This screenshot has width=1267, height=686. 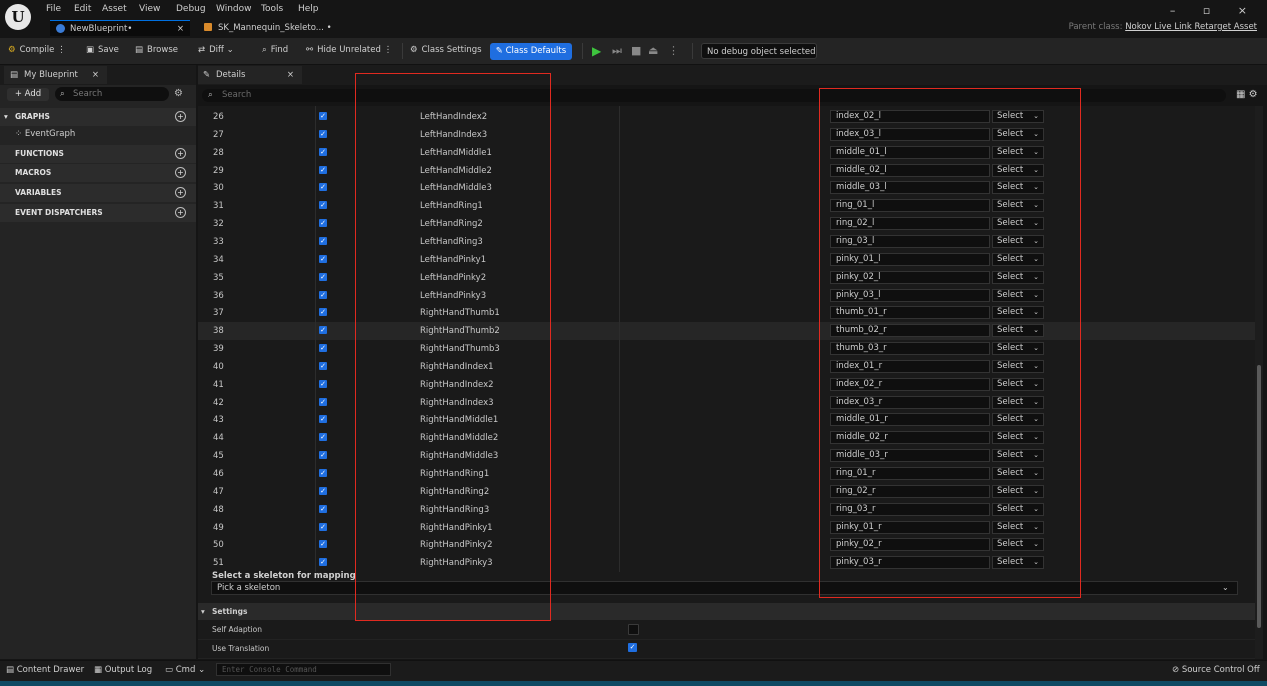 I want to click on find-button: ⌕ Find, so click(x=275, y=50).